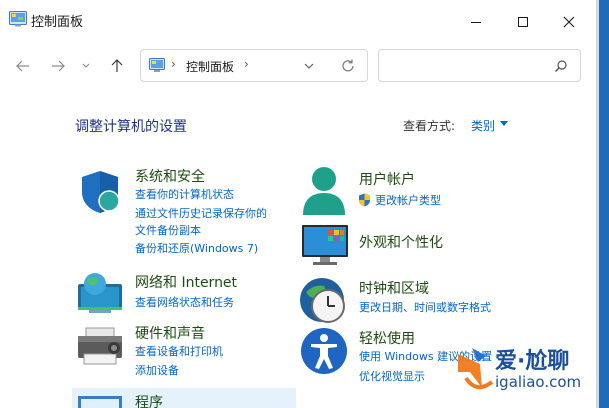 The height and width of the screenshot is (408, 609). I want to click on link-network-status: 查看网络状态和任务, so click(184, 302).